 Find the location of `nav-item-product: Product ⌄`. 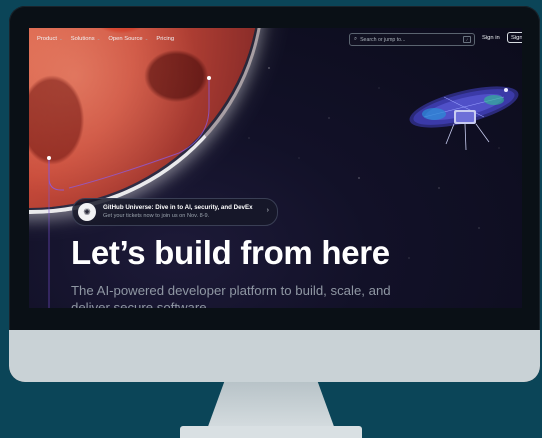

nav-item-product: Product ⌄ is located at coordinates (50, 39).